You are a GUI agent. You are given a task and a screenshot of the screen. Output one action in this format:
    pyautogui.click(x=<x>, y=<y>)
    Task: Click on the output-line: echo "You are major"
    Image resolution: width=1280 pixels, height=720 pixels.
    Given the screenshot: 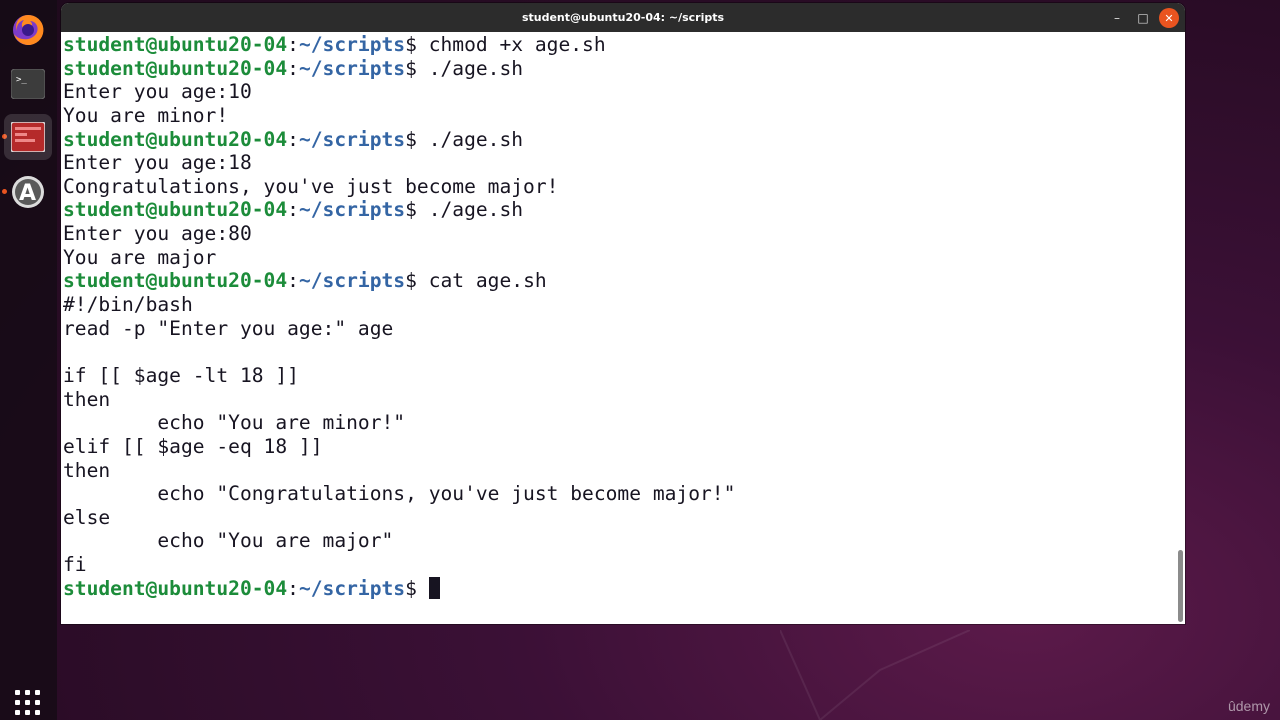 What is the action you would take?
    pyautogui.click(x=399, y=541)
    